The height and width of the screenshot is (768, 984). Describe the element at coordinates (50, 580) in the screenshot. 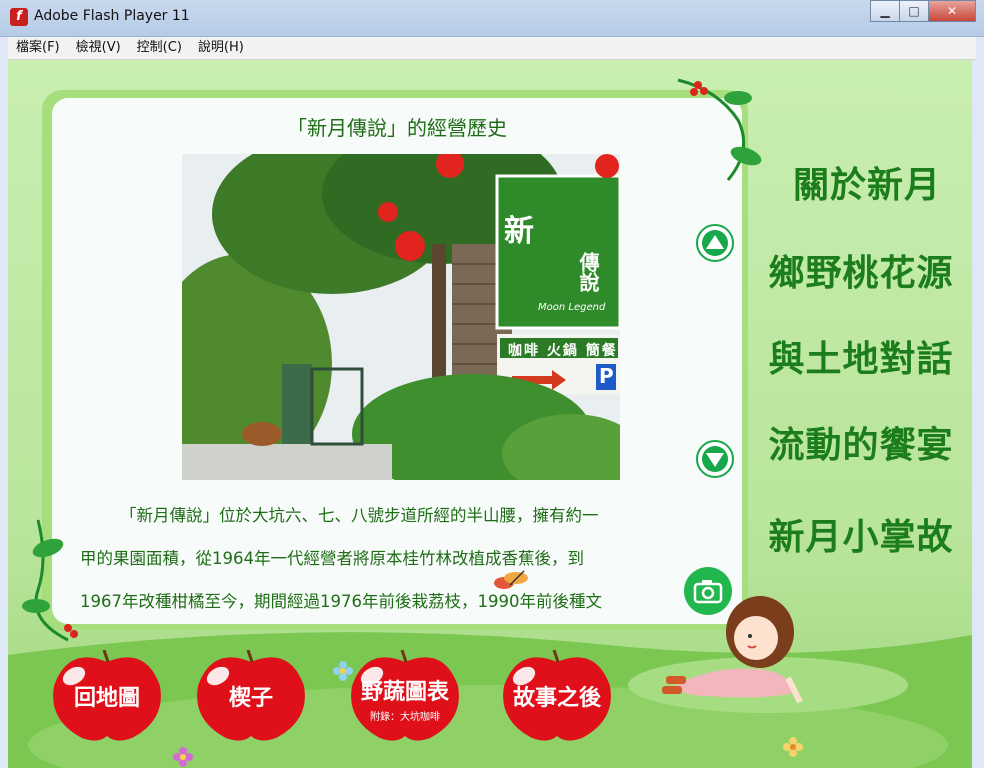

I see `vine-decoration-left` at that location.